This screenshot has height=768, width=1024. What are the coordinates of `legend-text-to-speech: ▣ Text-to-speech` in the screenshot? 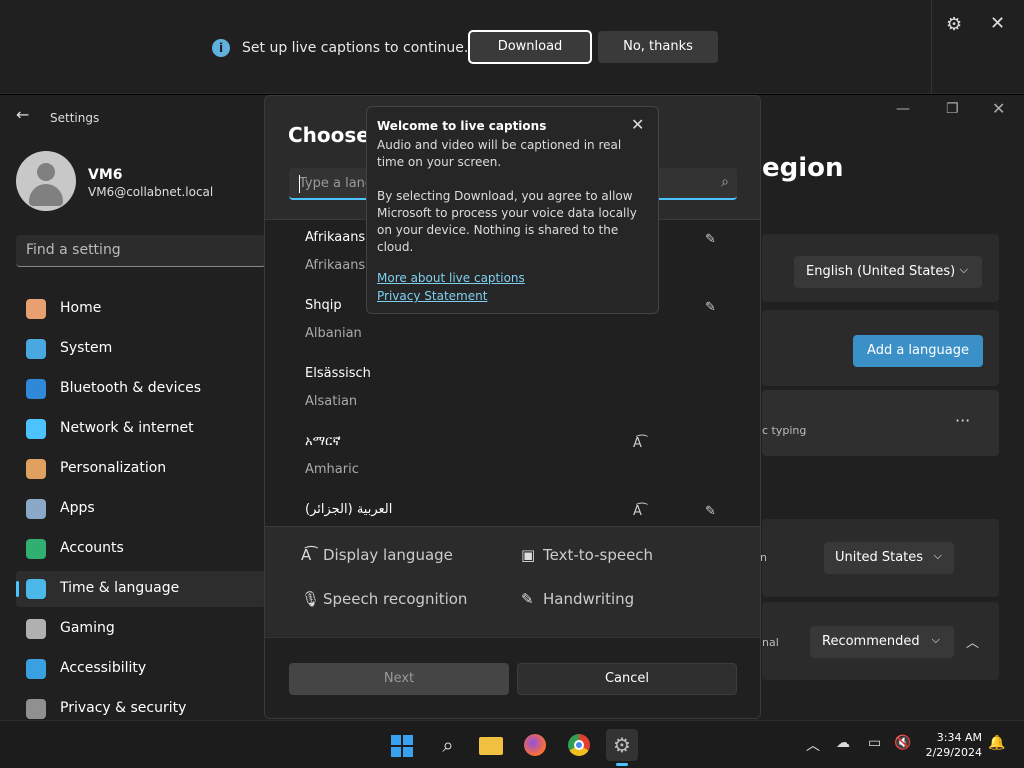 It's located at (587, 555).